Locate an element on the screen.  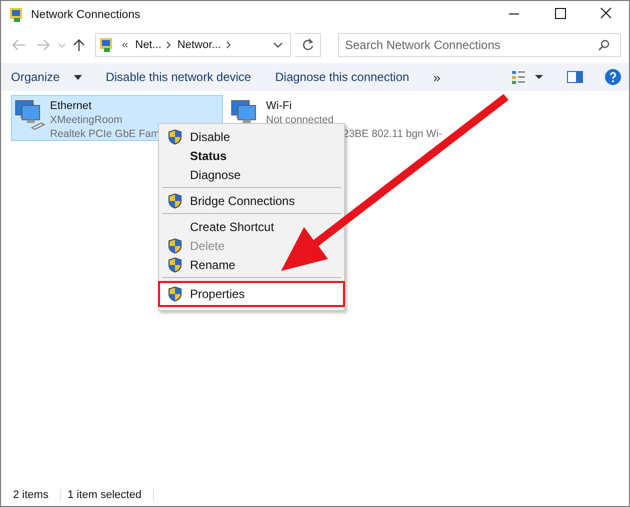
overflow-chevron: « is located at coordinates (125, 45).